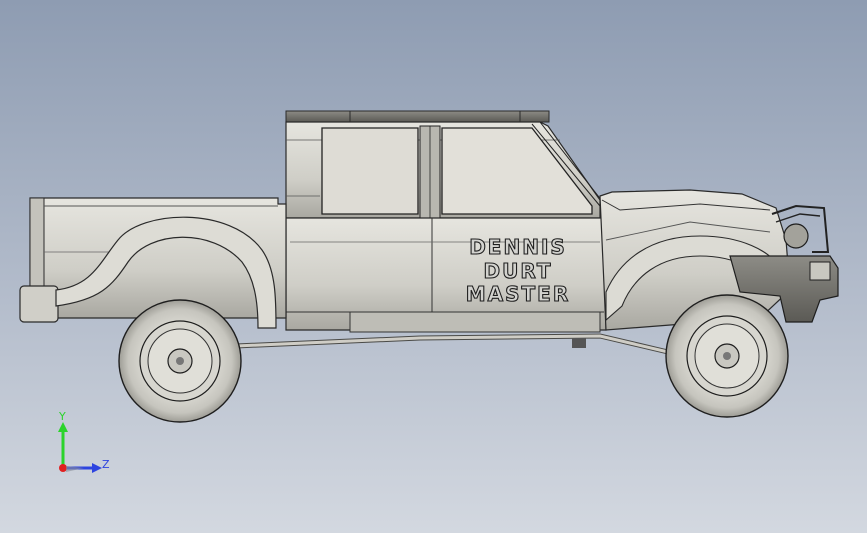 The width and height of the screenshot is (867, 533). I want to click on front-wheel, so click(727, 356).